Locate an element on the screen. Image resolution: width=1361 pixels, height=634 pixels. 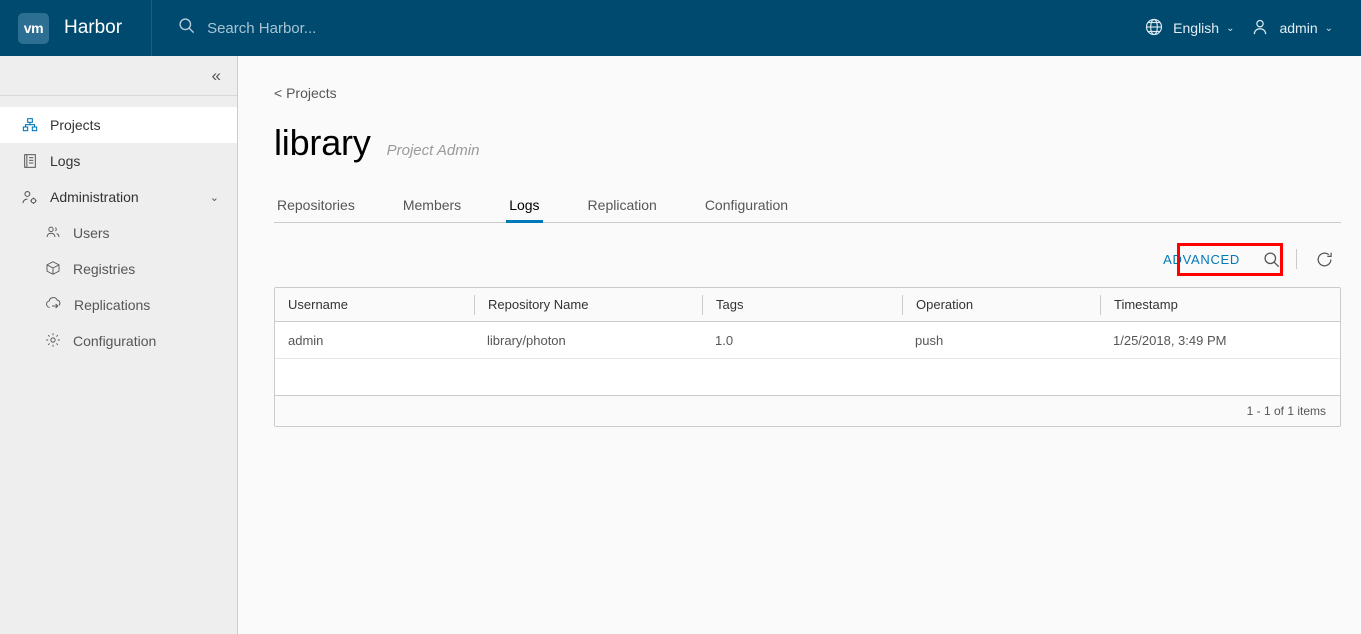
header-right-actions: English ⌄ admin ⌄ is located at coordinates (1248, 28).